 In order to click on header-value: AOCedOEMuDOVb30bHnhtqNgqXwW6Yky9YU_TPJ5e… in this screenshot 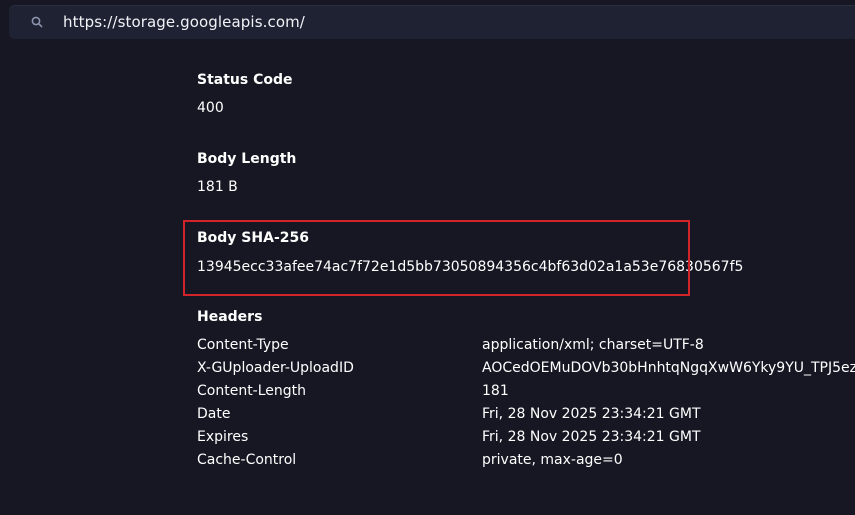, I will do `click(668, 368)`.